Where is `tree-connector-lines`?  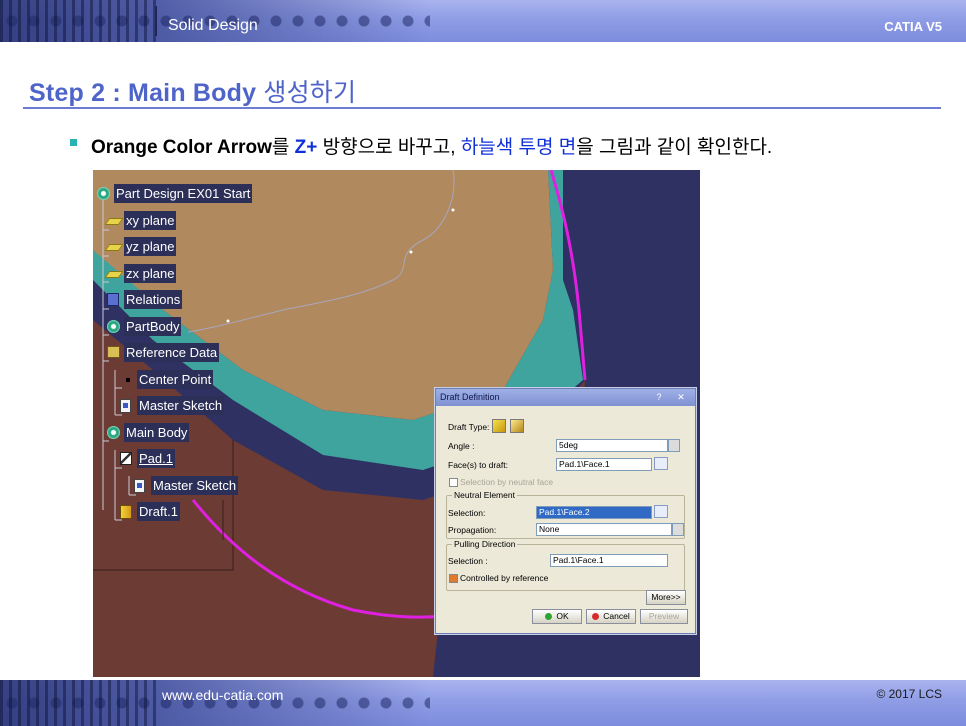 tree-connector-lines is located at coordinates (119, 360).